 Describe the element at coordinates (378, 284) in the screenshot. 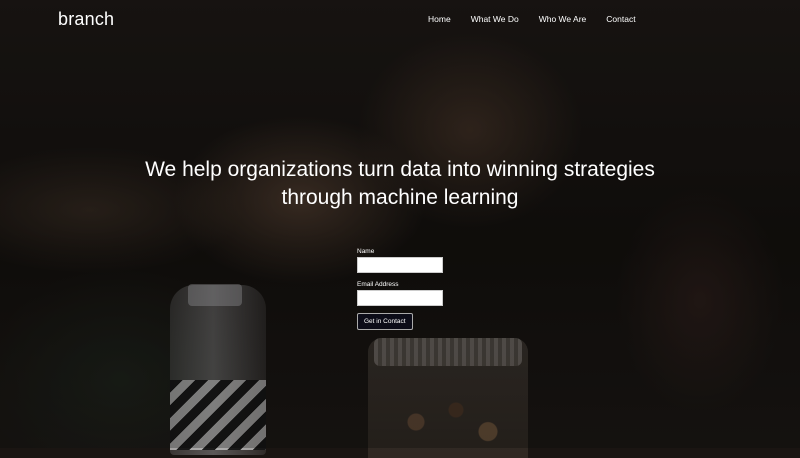

I see `email-label: Email Address` at that location.